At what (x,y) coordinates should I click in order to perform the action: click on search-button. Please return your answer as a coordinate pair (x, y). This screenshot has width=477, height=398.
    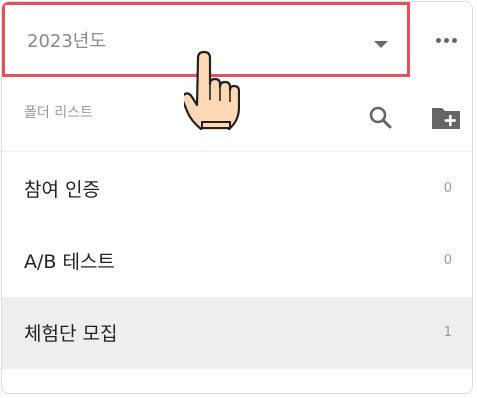
    Looking at the image, I should click on (381, 118).